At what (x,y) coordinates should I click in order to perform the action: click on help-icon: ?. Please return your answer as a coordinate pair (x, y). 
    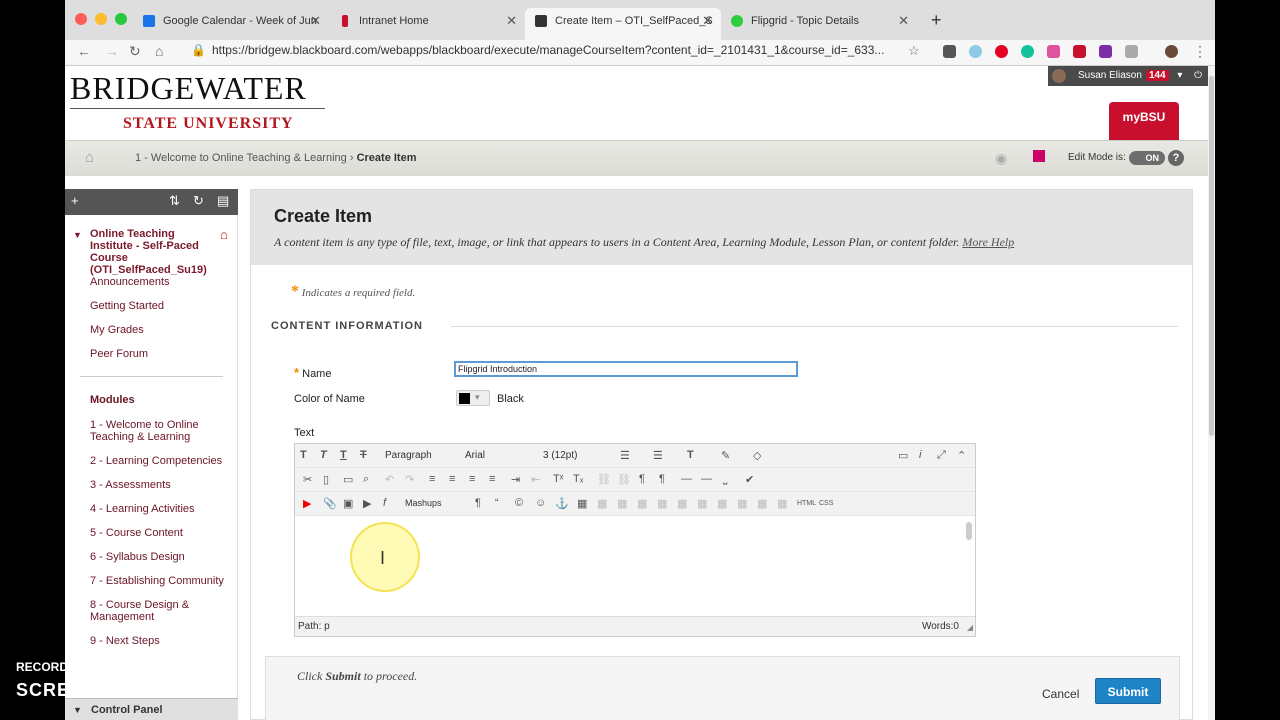
    Looking at the image, I should click on (1176, 158).